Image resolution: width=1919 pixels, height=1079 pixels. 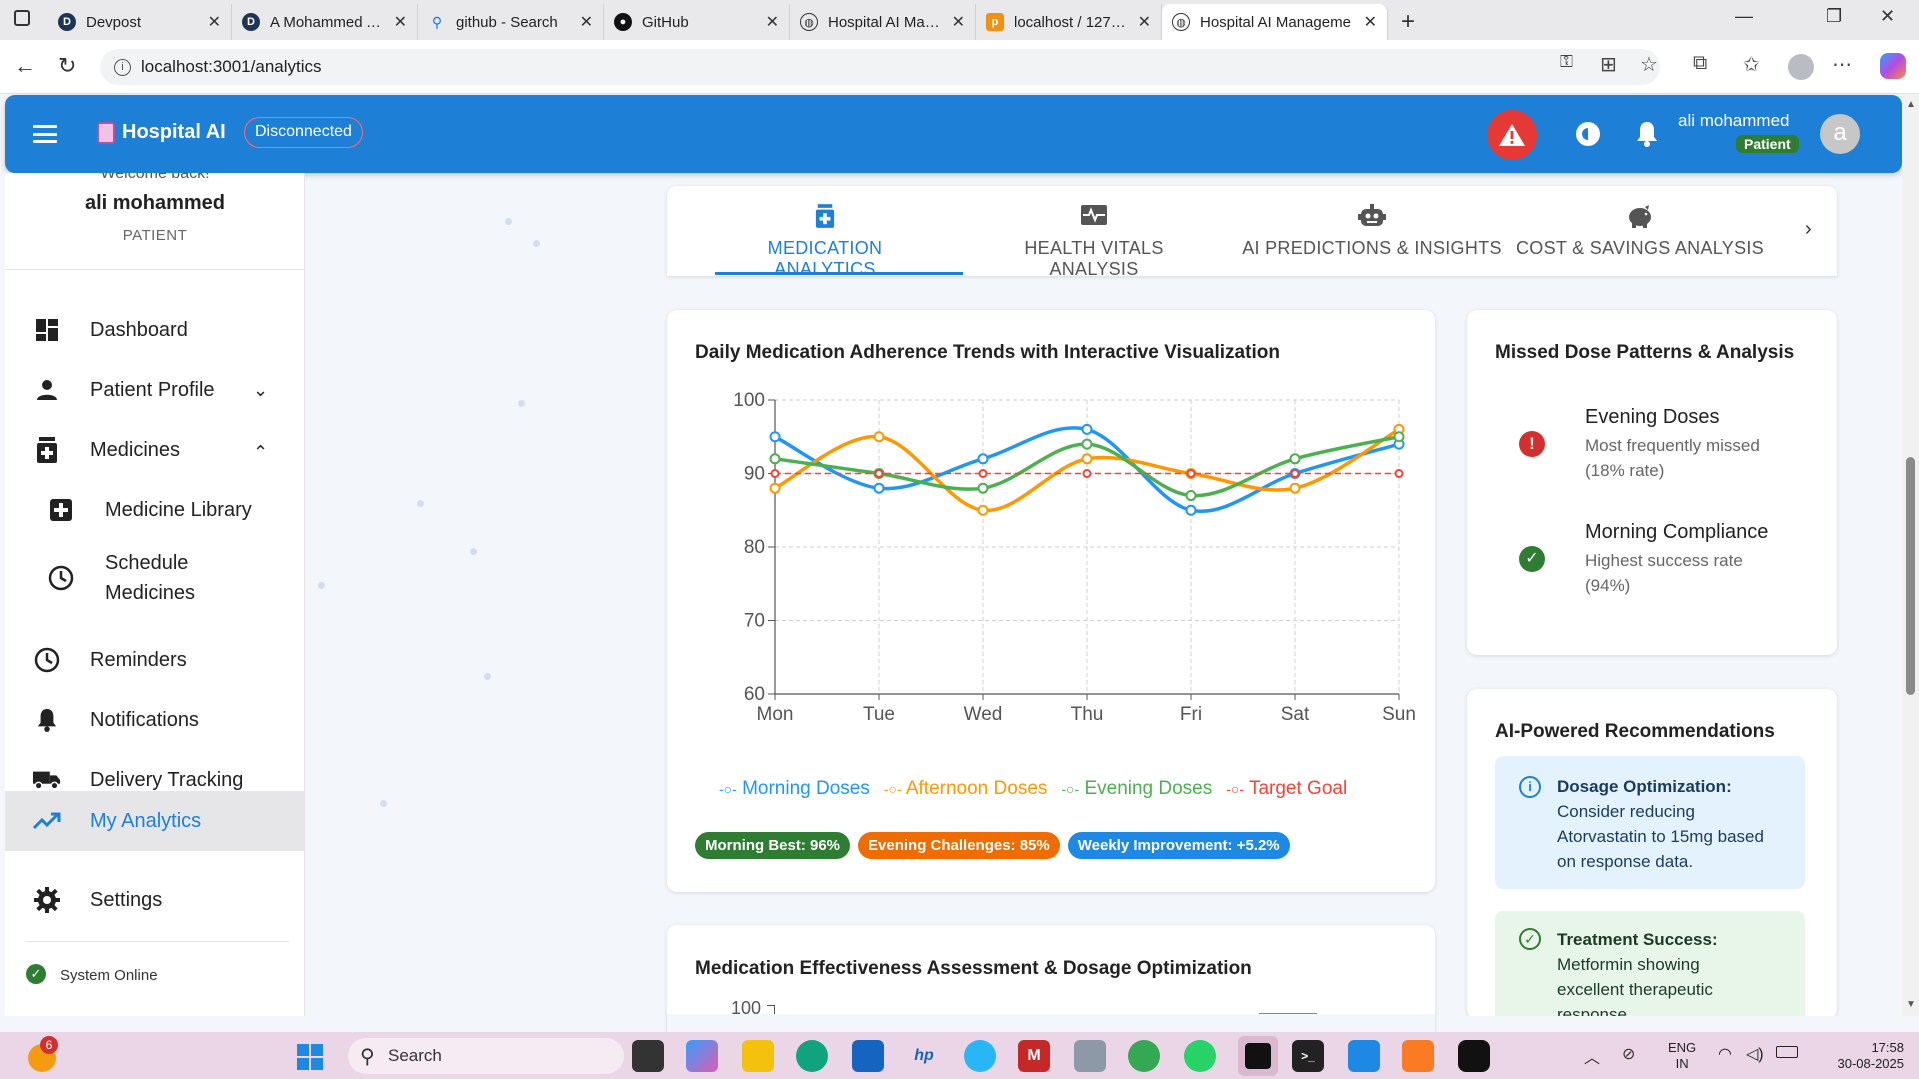 What do you see at coordinates (1725, 1054) in the screenshot?
I see `wifi-icon: ◠` at bounding box center [1725, 1054].